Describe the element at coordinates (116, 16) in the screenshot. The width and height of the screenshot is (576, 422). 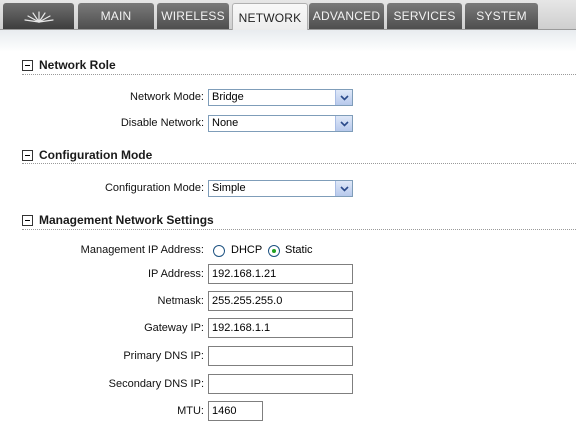
I see `tab-main: MAIN` at that location.